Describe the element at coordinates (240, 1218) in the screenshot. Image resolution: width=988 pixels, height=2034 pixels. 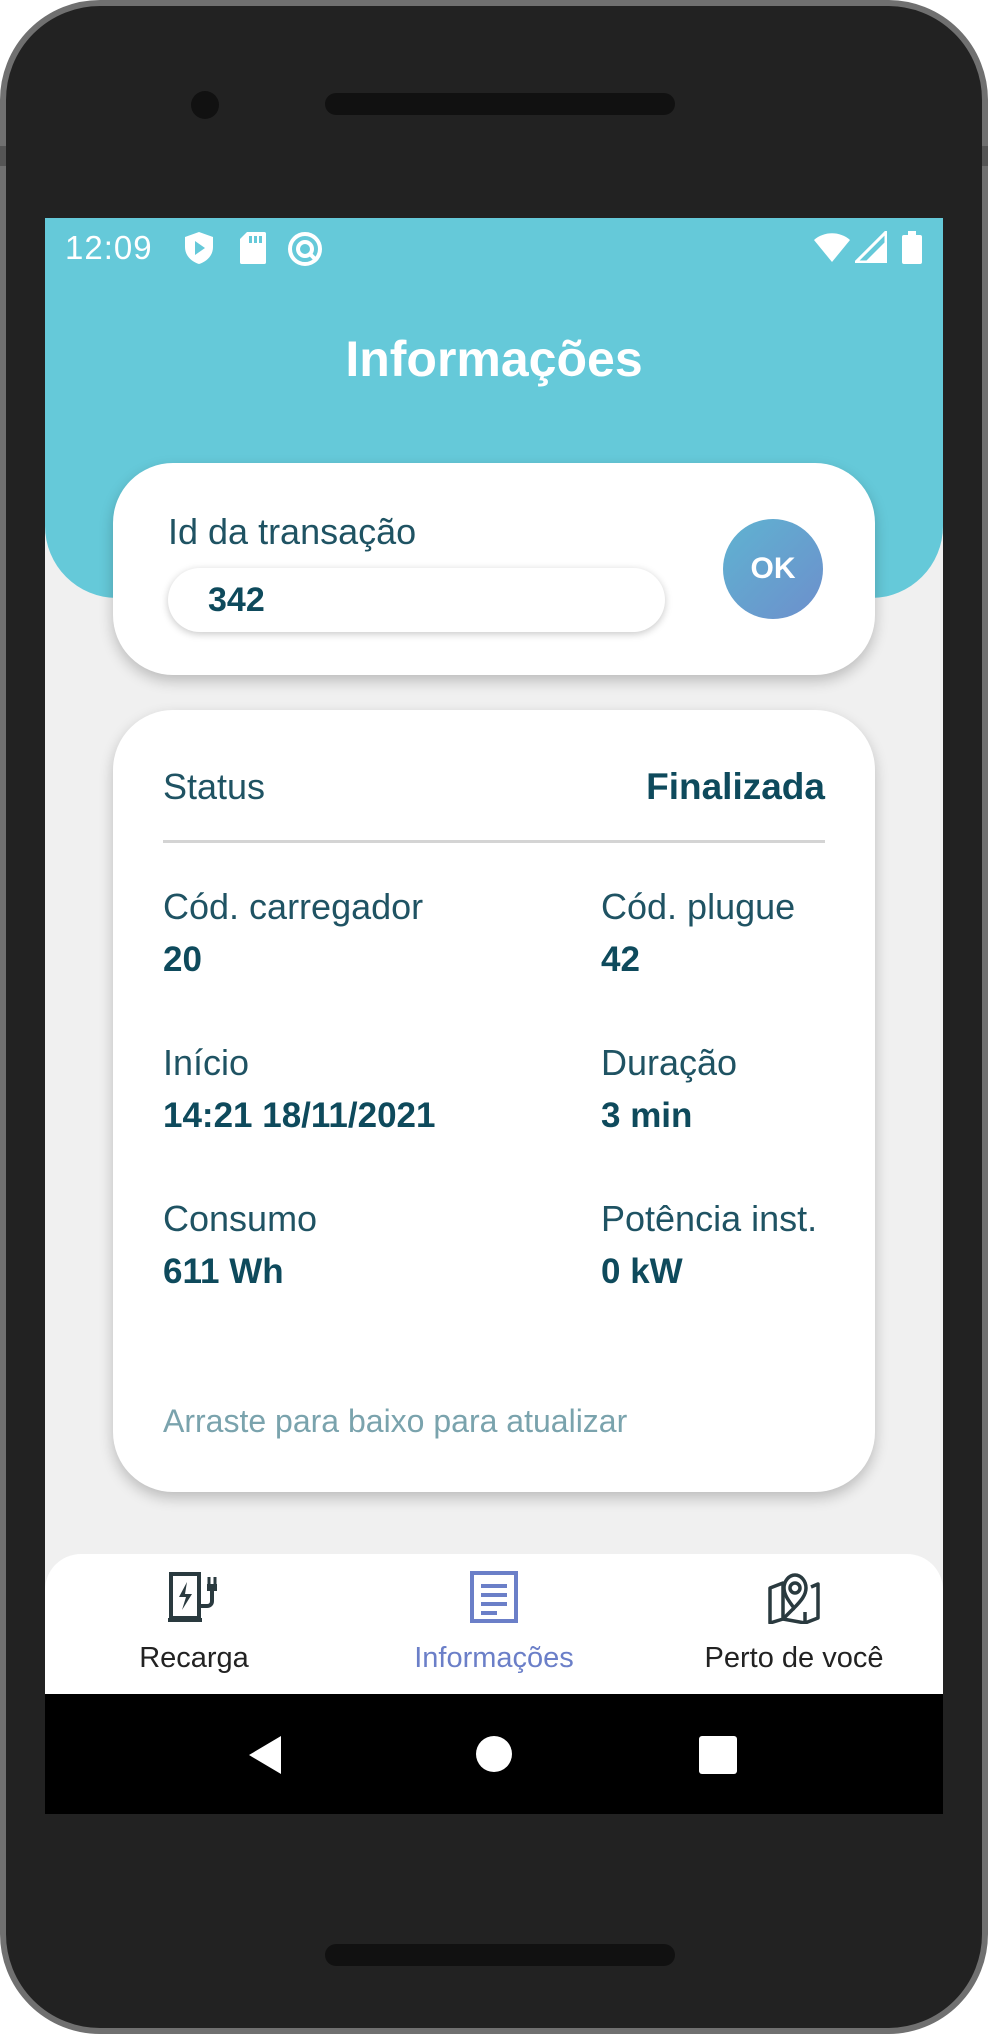
I see `consumption-label: Consumo` at that location.